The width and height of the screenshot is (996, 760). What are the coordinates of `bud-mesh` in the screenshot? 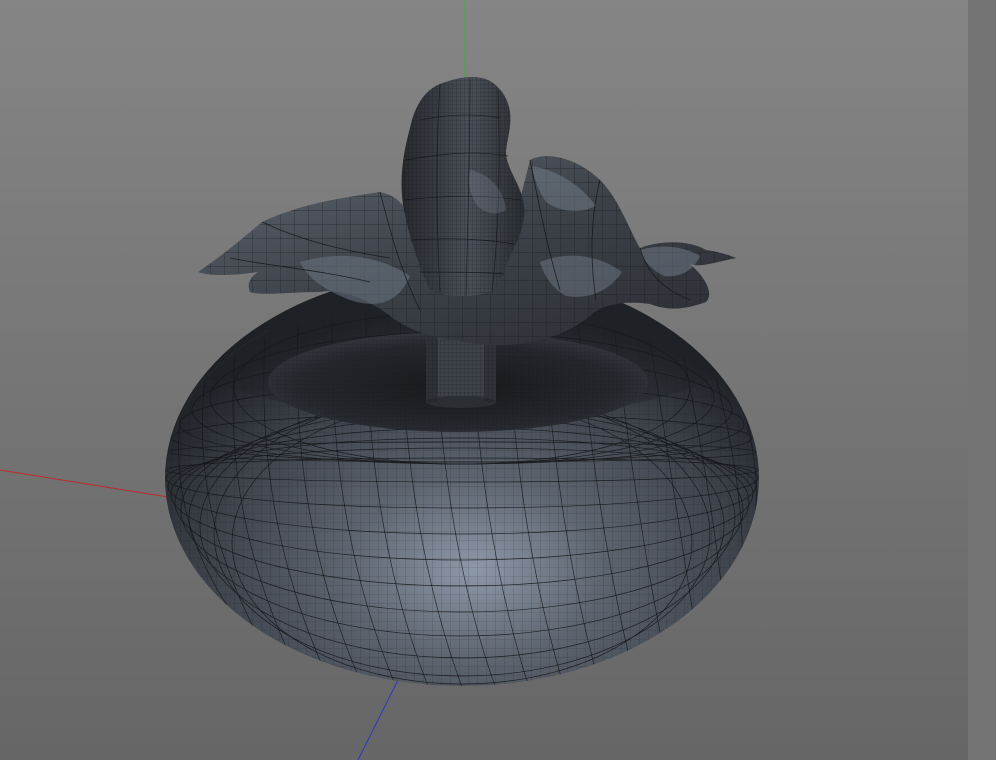 It's located at (463, 187).